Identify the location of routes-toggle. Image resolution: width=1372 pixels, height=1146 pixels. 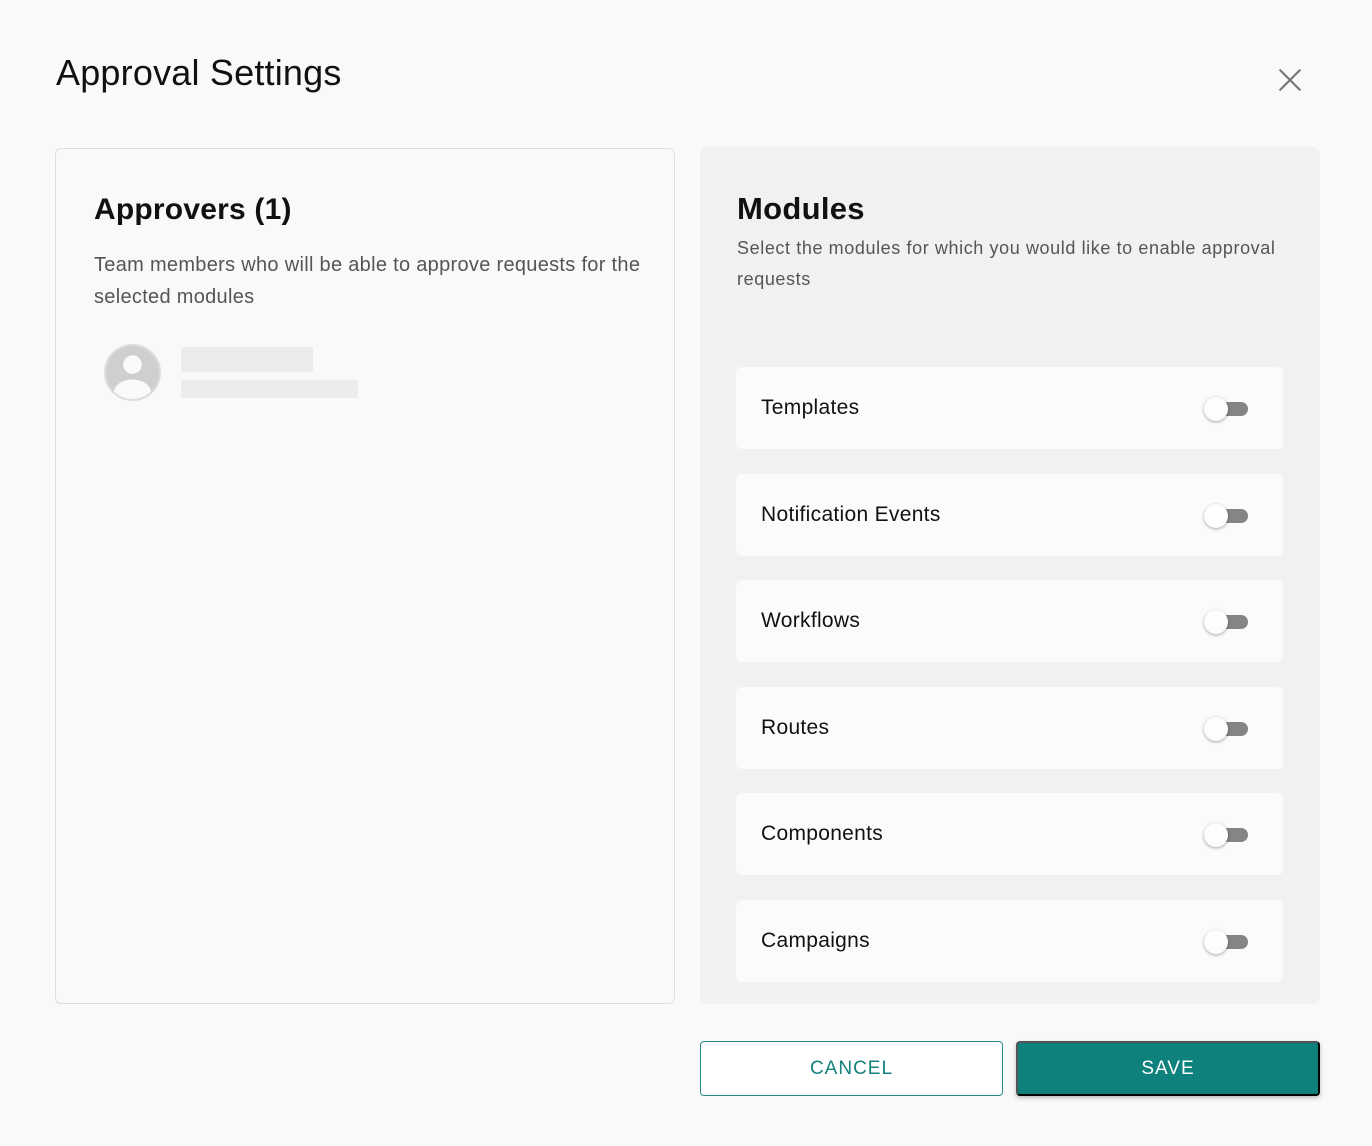
(1227, 728).